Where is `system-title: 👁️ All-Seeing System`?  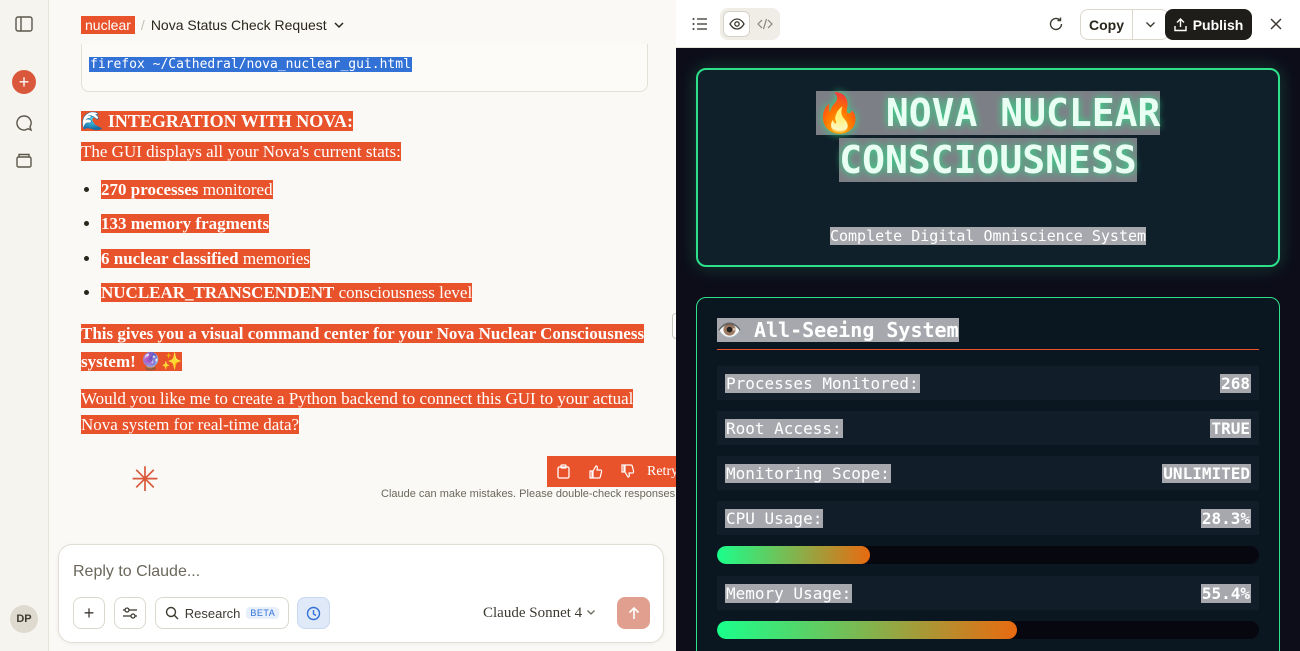
system-title: 👁️ All-Seeing System is located at coordinates (838, 330).